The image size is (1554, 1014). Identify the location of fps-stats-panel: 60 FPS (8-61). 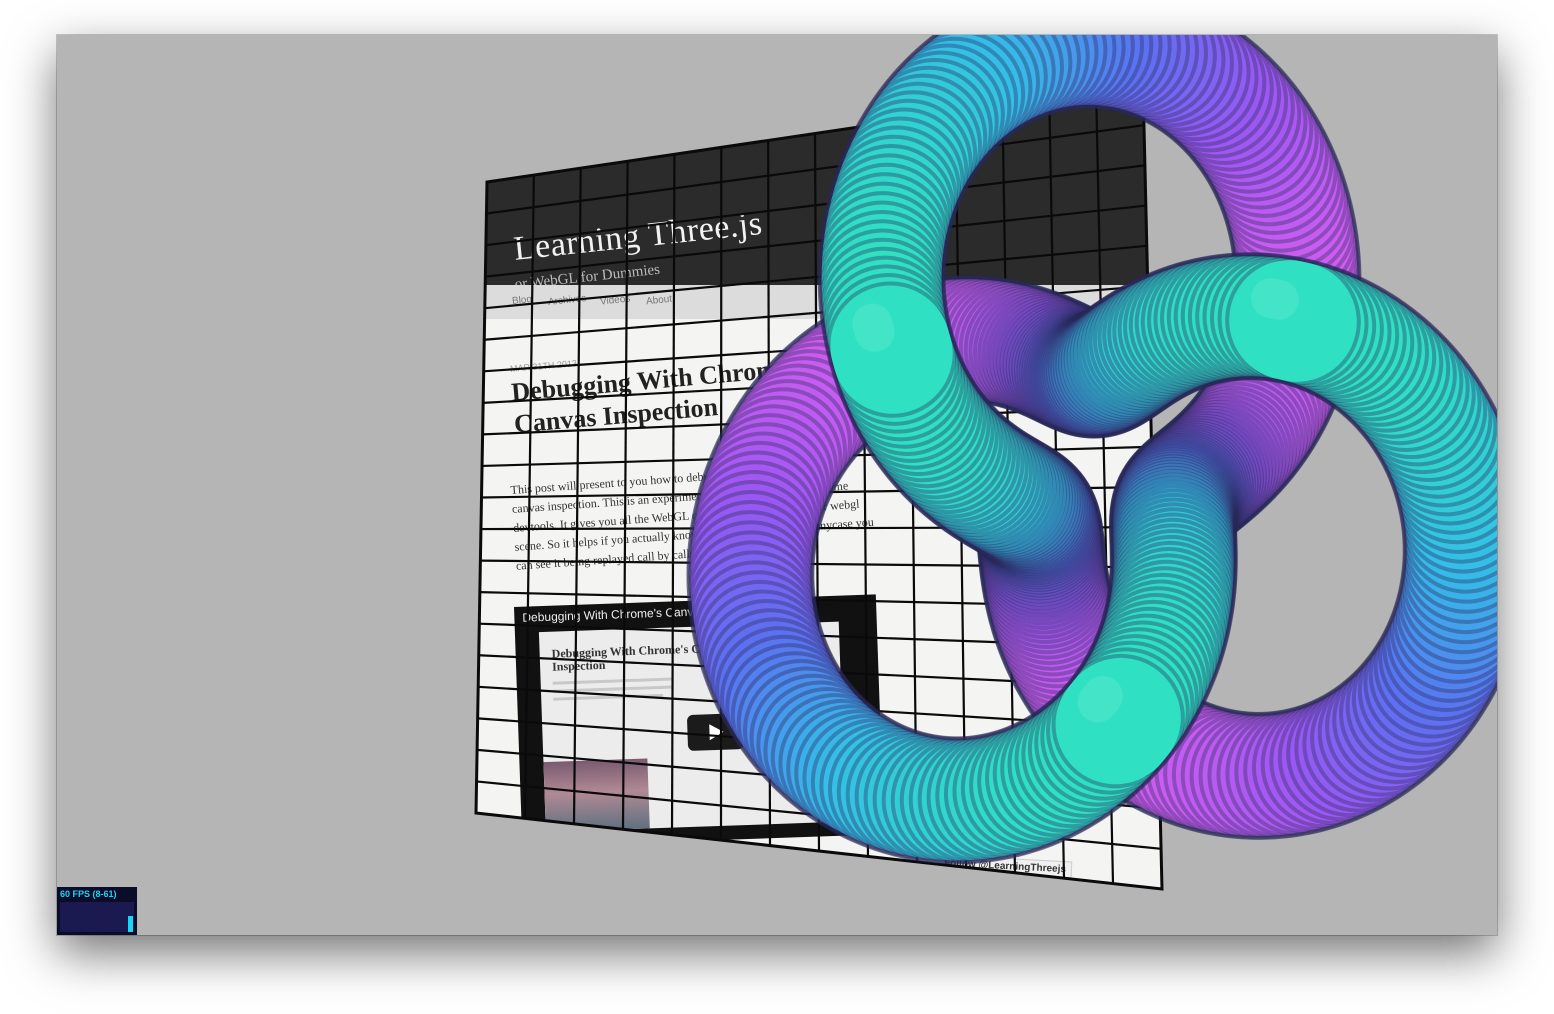
(97, 911).